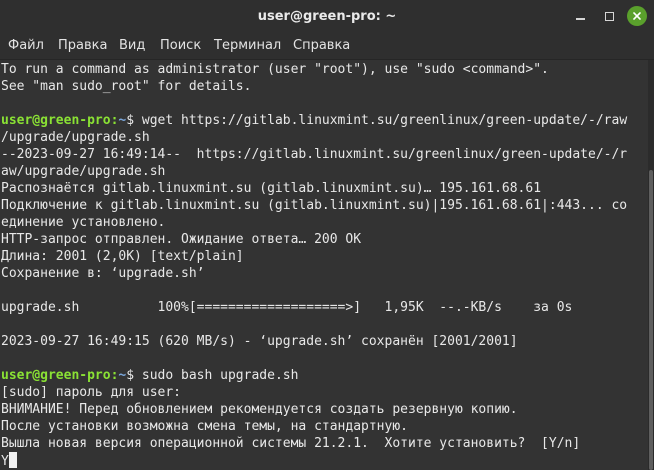 The width and height of the screenshot is (654, 470). What do you see at coordinates (26, 46) in the screenshot?
I see `menu-file: Файл` at bounding box center [26, 46].